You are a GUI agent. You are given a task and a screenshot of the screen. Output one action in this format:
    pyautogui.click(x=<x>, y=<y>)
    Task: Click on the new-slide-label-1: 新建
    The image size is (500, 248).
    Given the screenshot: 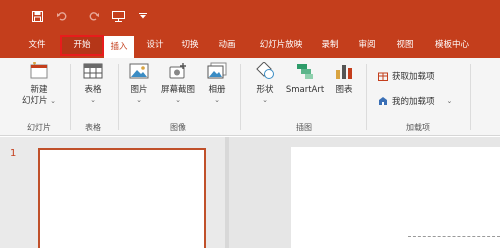 What is the action you would take?
    pyautogui.click(x=39, y=90)
    